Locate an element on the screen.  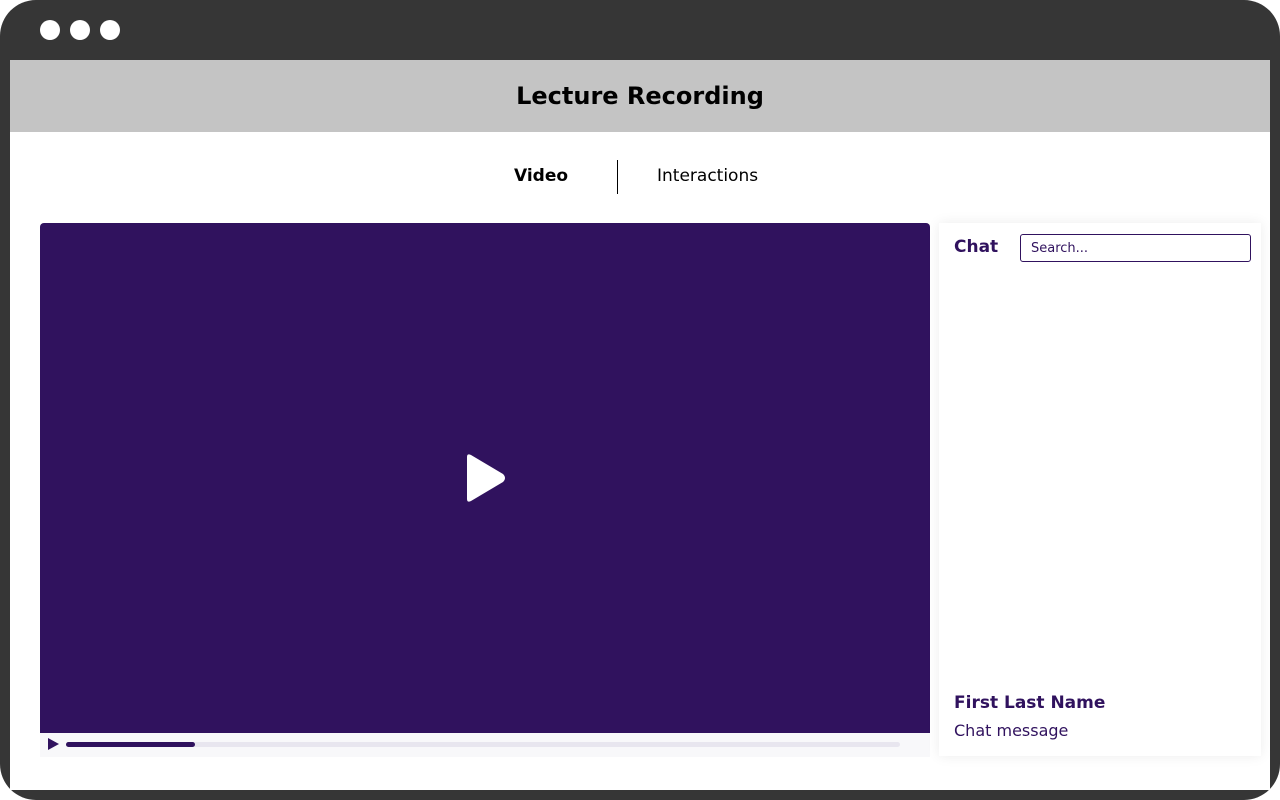
tab-divider is located at coordinates (617, 177).